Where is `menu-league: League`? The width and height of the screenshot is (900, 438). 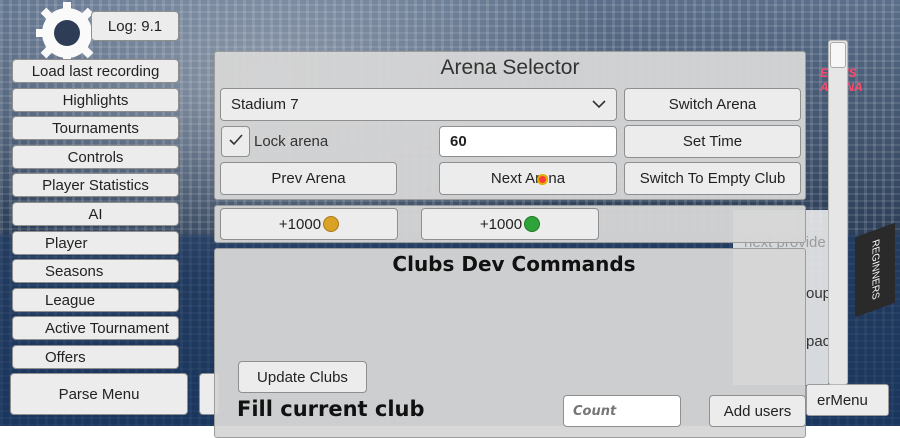 menu-league: League is located at coordinates (95, 300).